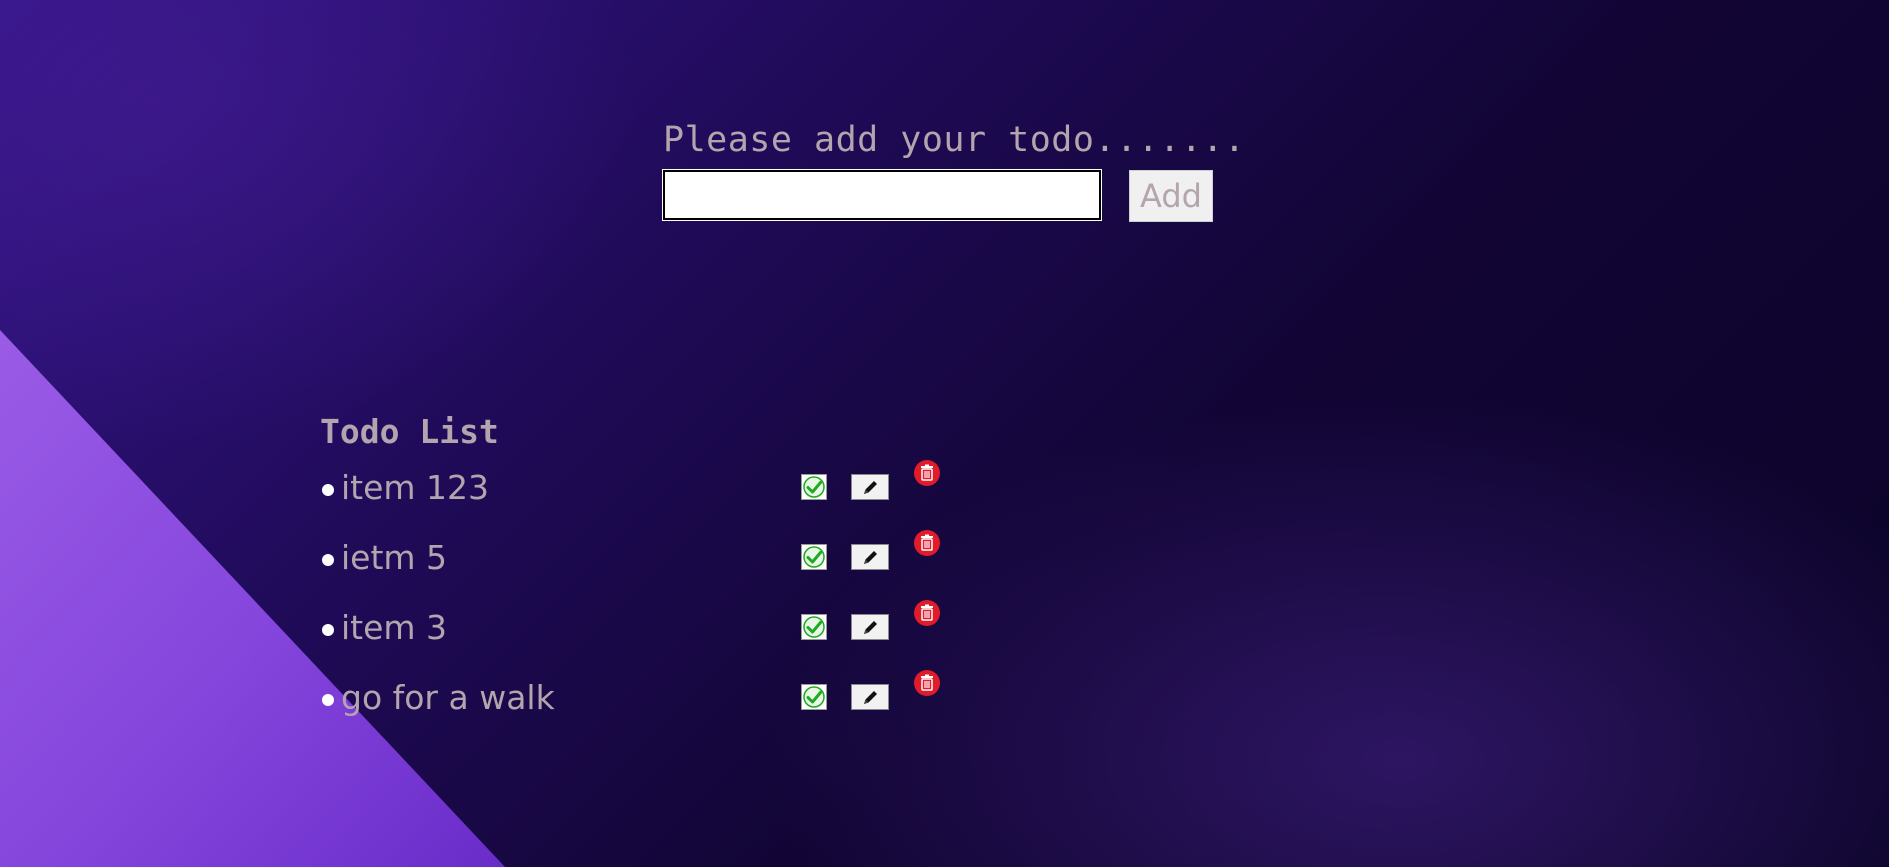  What do you see at coordinates (640, 495) in the screenshot?
I see `todo-item: item 123` at bounding box center [640, 495].